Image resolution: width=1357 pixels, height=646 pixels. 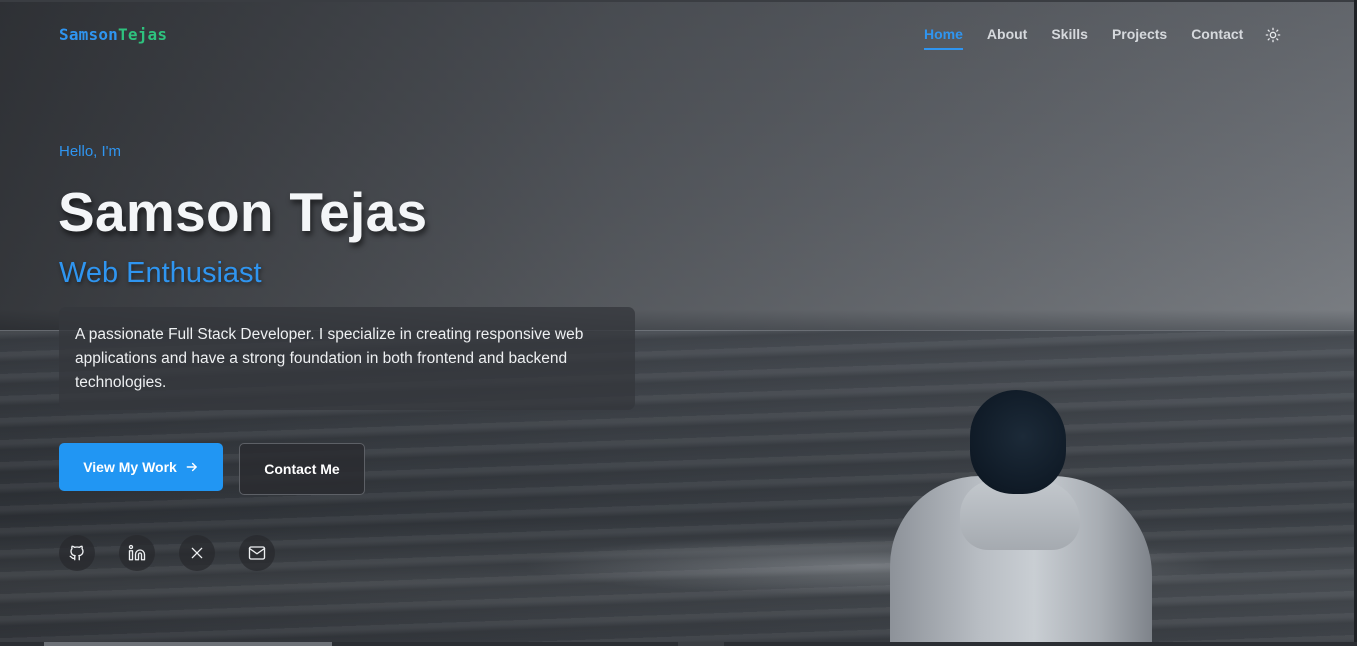 I want to click on contact-me-button: Contact Me, so click(x=302, y=469).